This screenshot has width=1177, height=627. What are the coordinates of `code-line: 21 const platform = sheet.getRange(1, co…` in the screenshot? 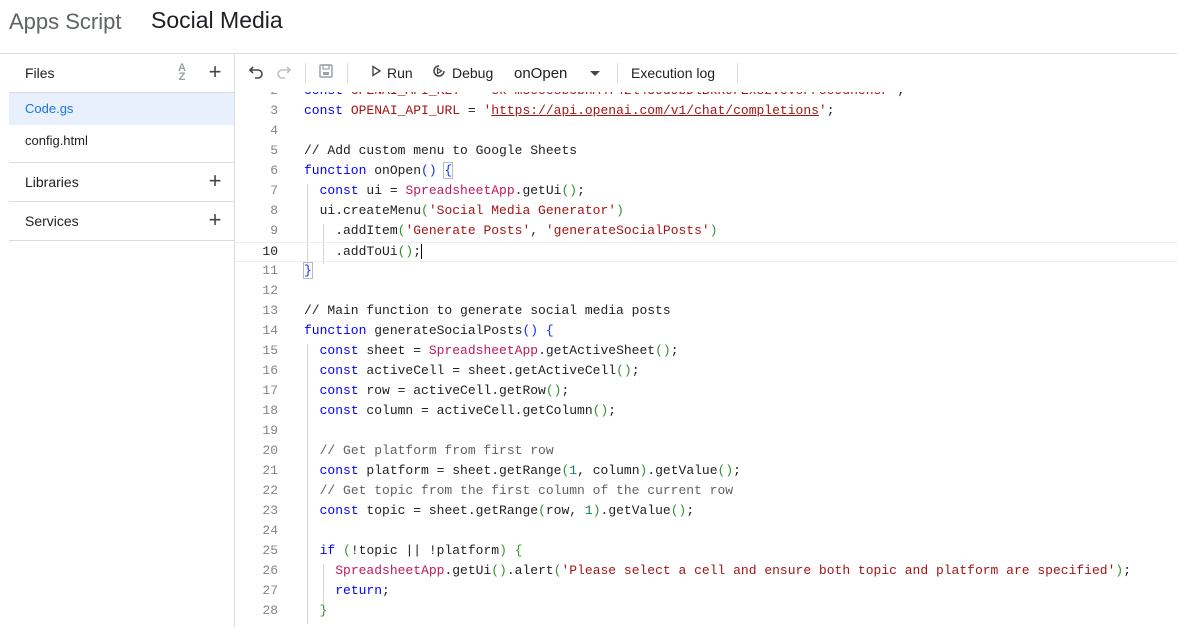 It's located at (501, 470).